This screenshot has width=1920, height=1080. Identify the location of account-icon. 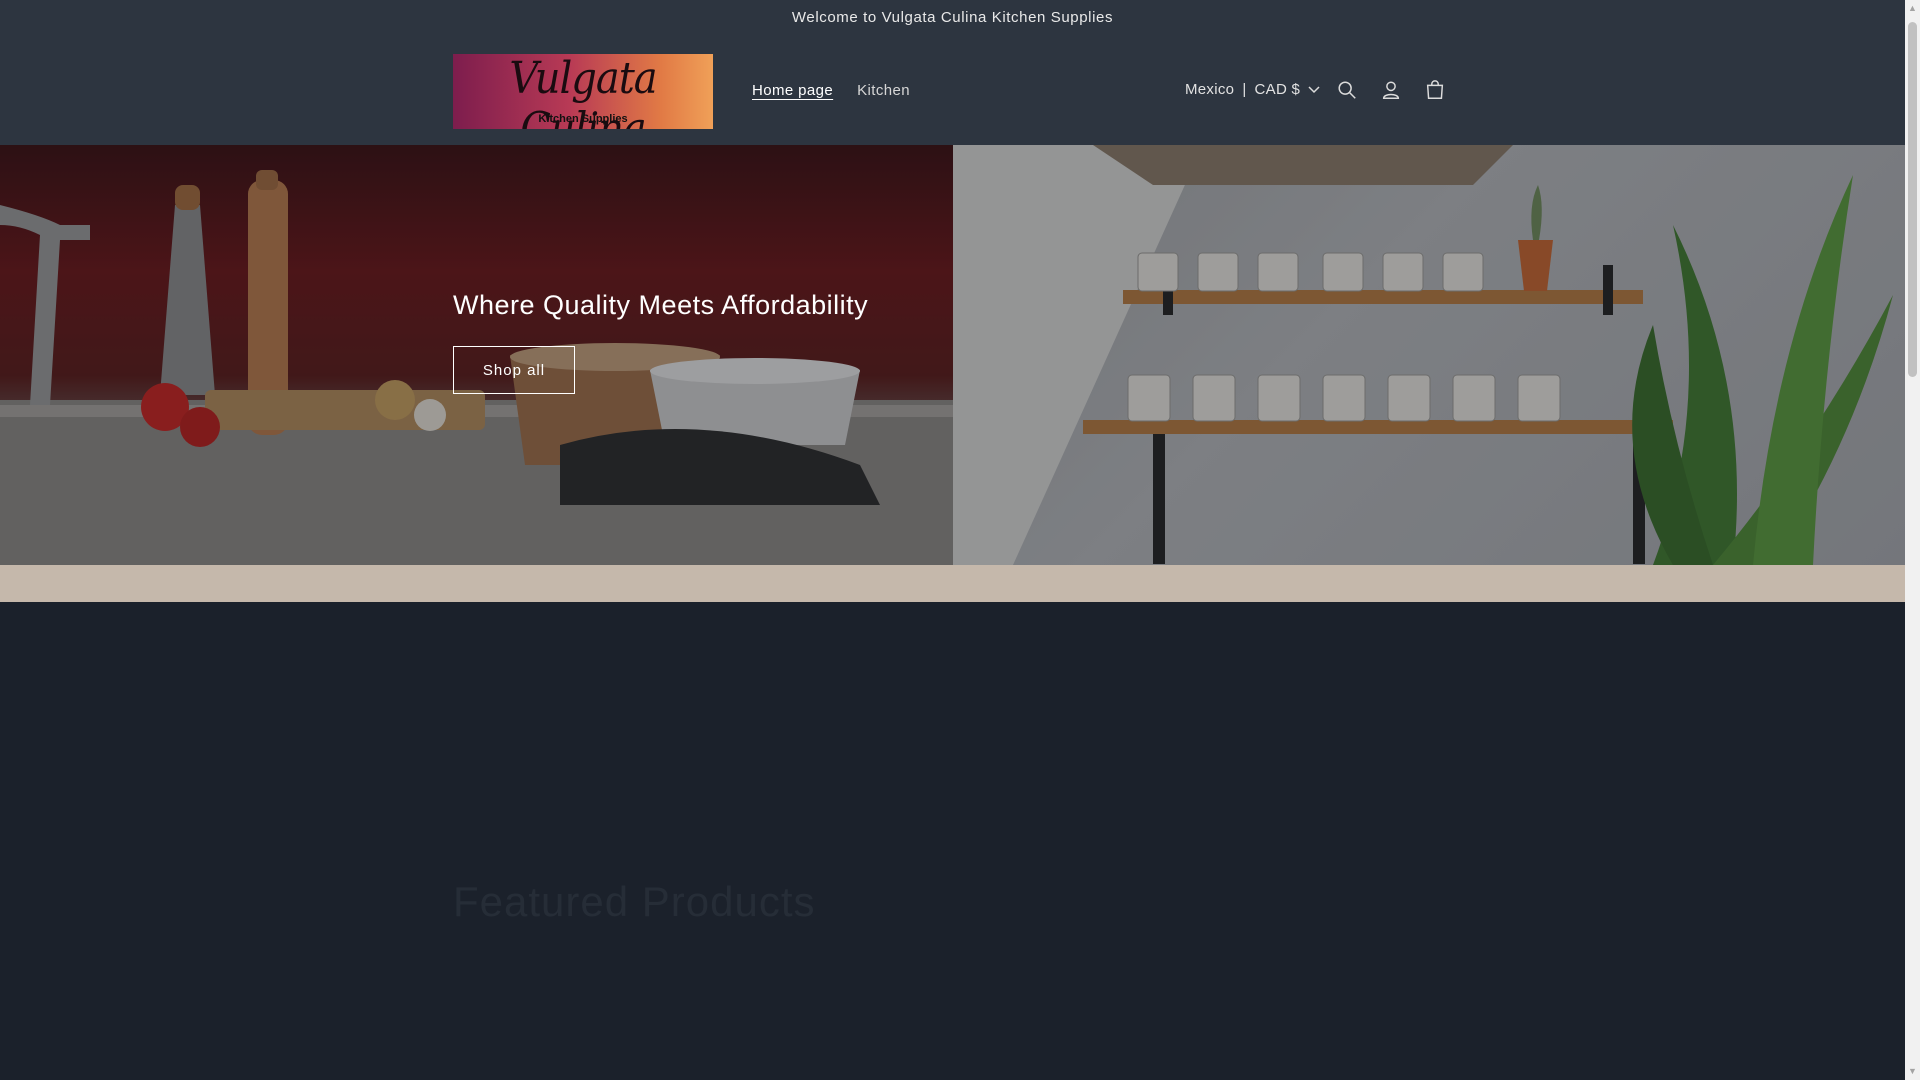
(1391, 90).